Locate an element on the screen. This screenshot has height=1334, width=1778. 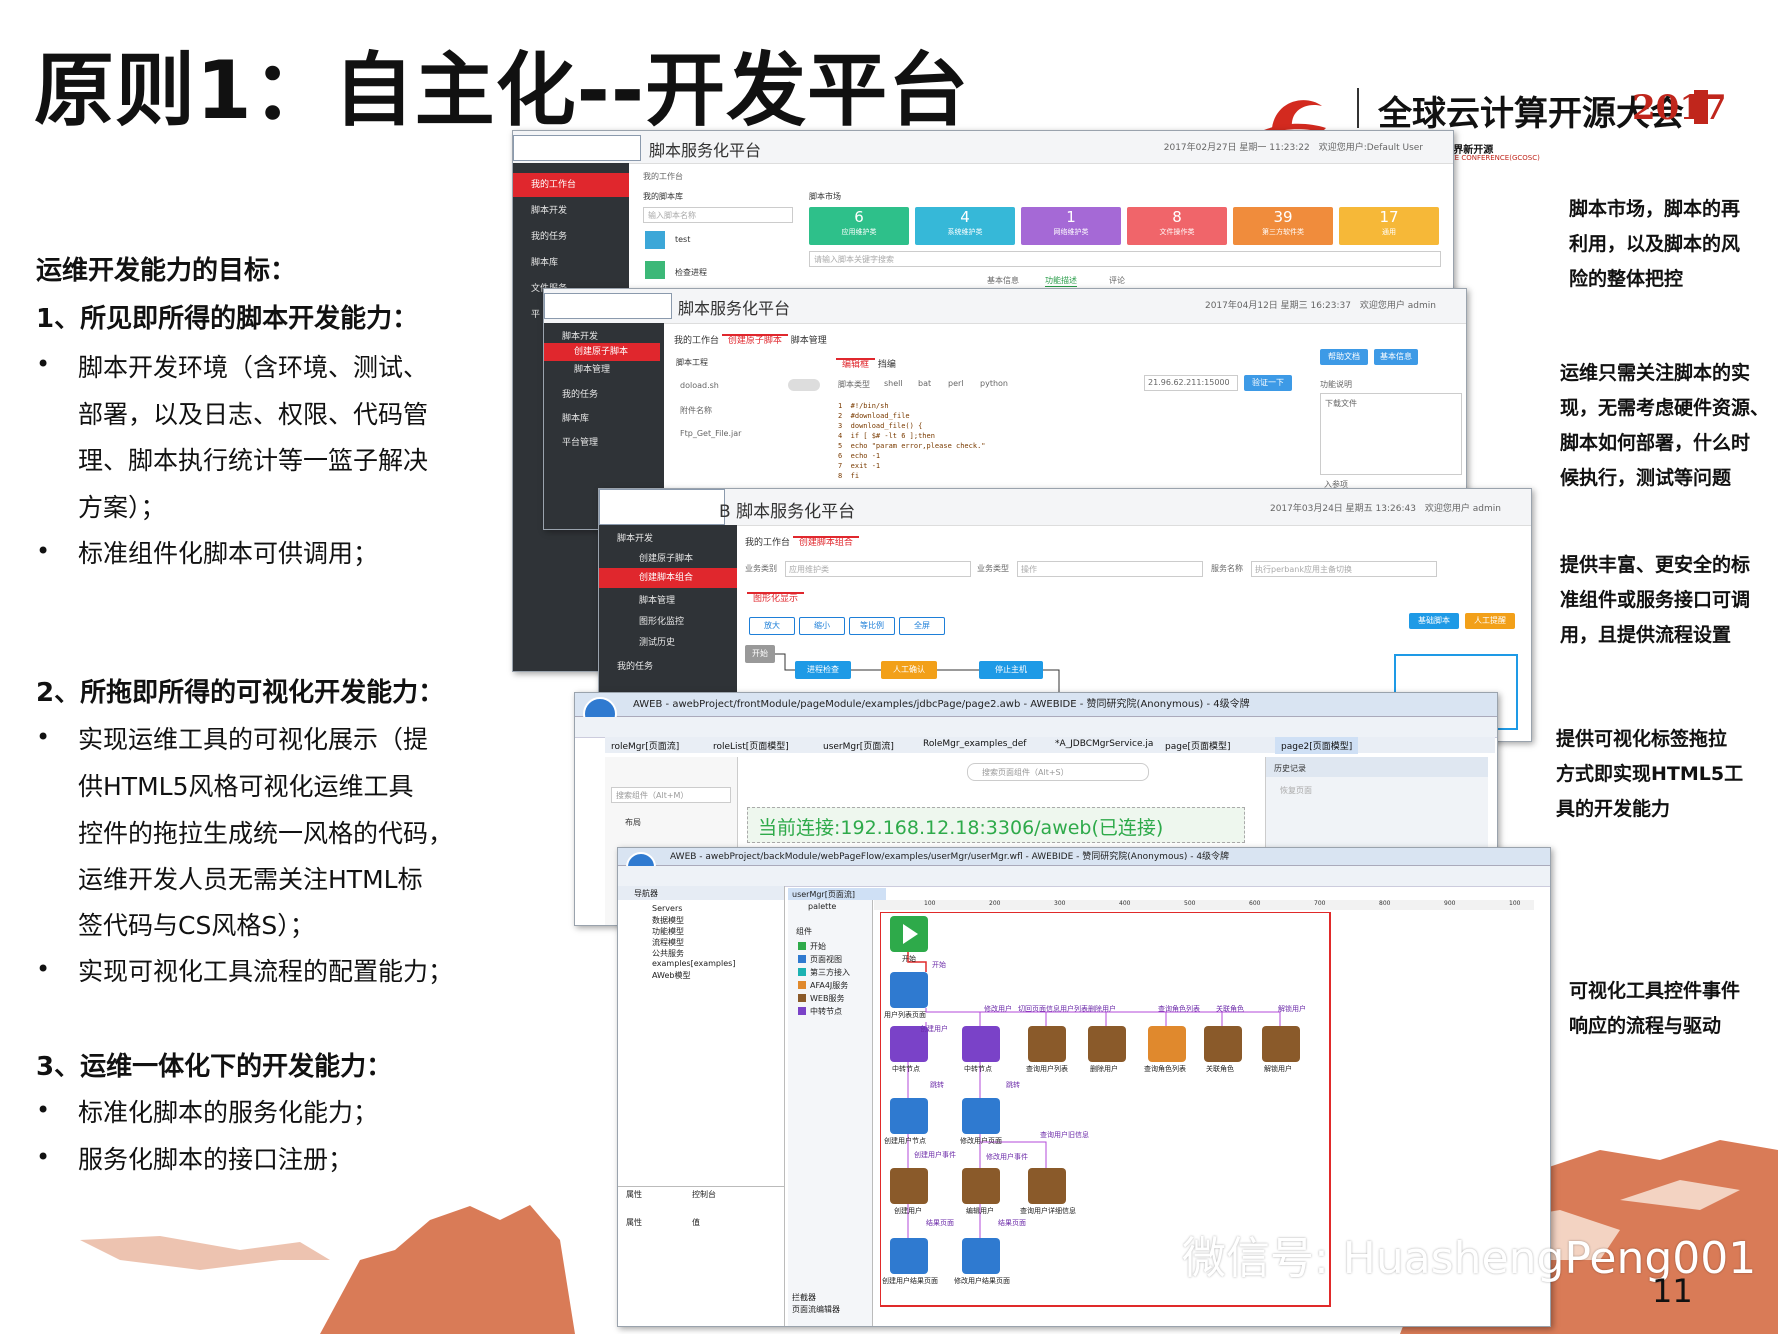
tab-page2: page2[页面模型] is located at coordinates (1317, 745).